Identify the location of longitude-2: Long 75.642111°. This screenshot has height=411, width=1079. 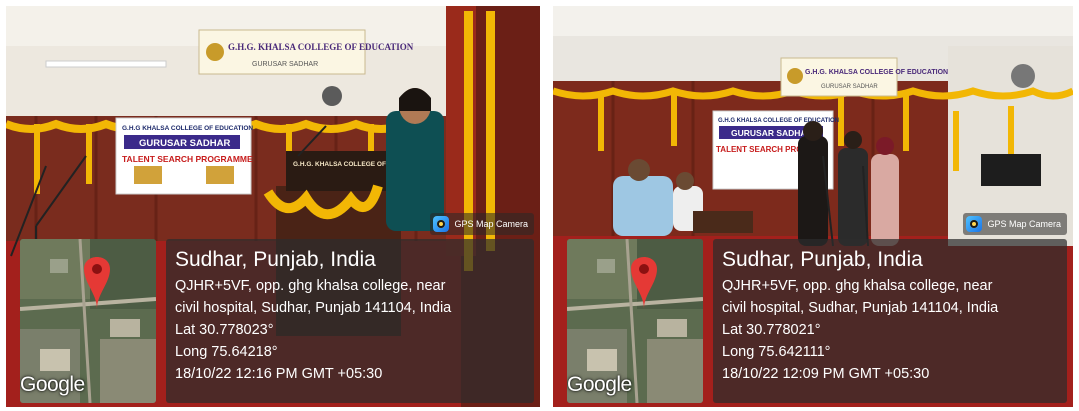
(776, 352).